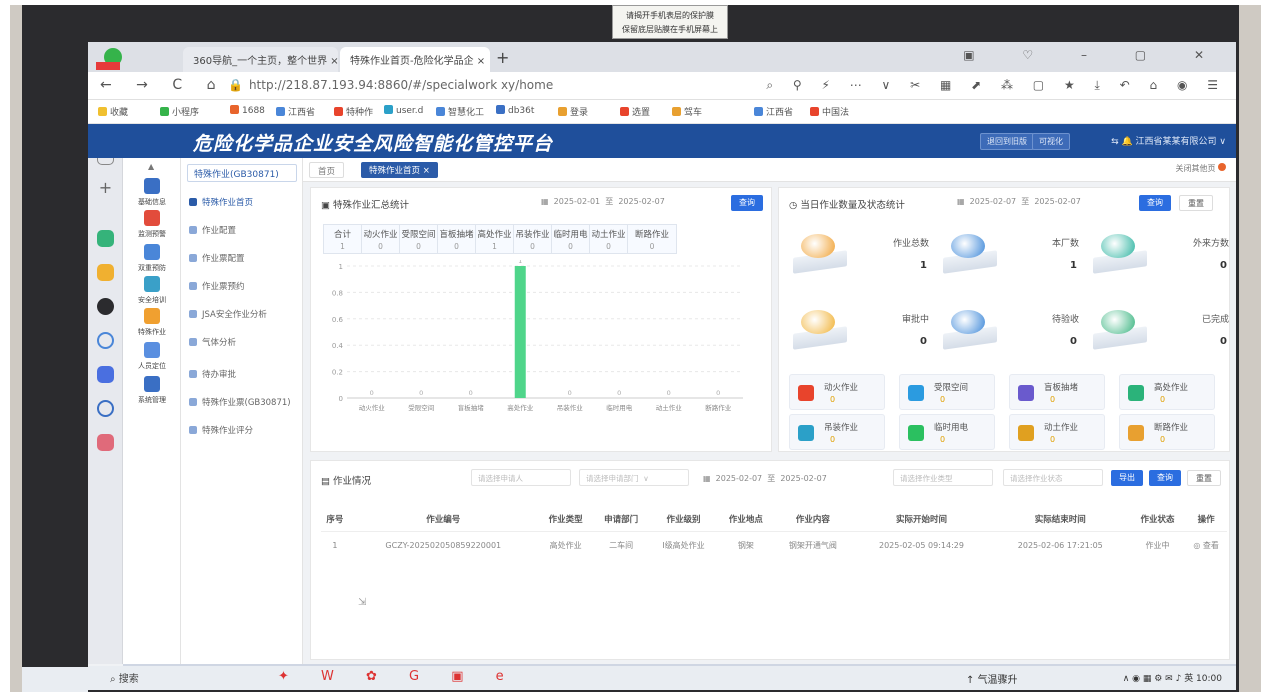 The image size is (1261, 692). What do you see at coordinates (460, 111) in the screenshot?
I see `bookmark-item: 智慧化工` at bounding box center [460, 111].